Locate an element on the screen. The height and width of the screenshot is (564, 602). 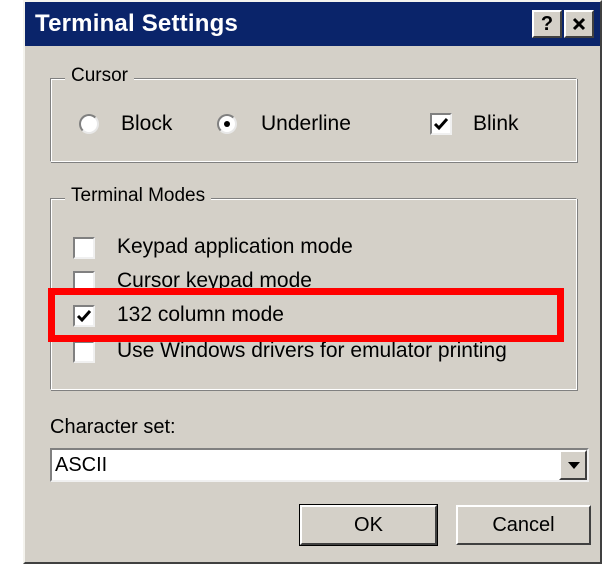
chevron-down-icon is located at coordinates (574, 465).